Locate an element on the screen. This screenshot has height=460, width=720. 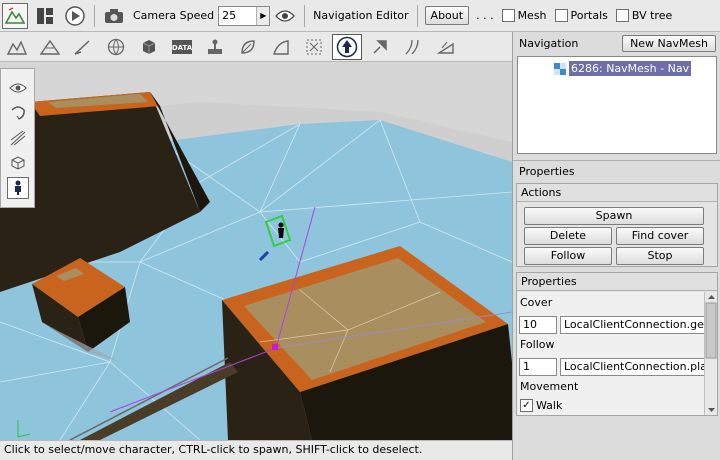
properties-scrollbar is located at coordinates (710, 353).